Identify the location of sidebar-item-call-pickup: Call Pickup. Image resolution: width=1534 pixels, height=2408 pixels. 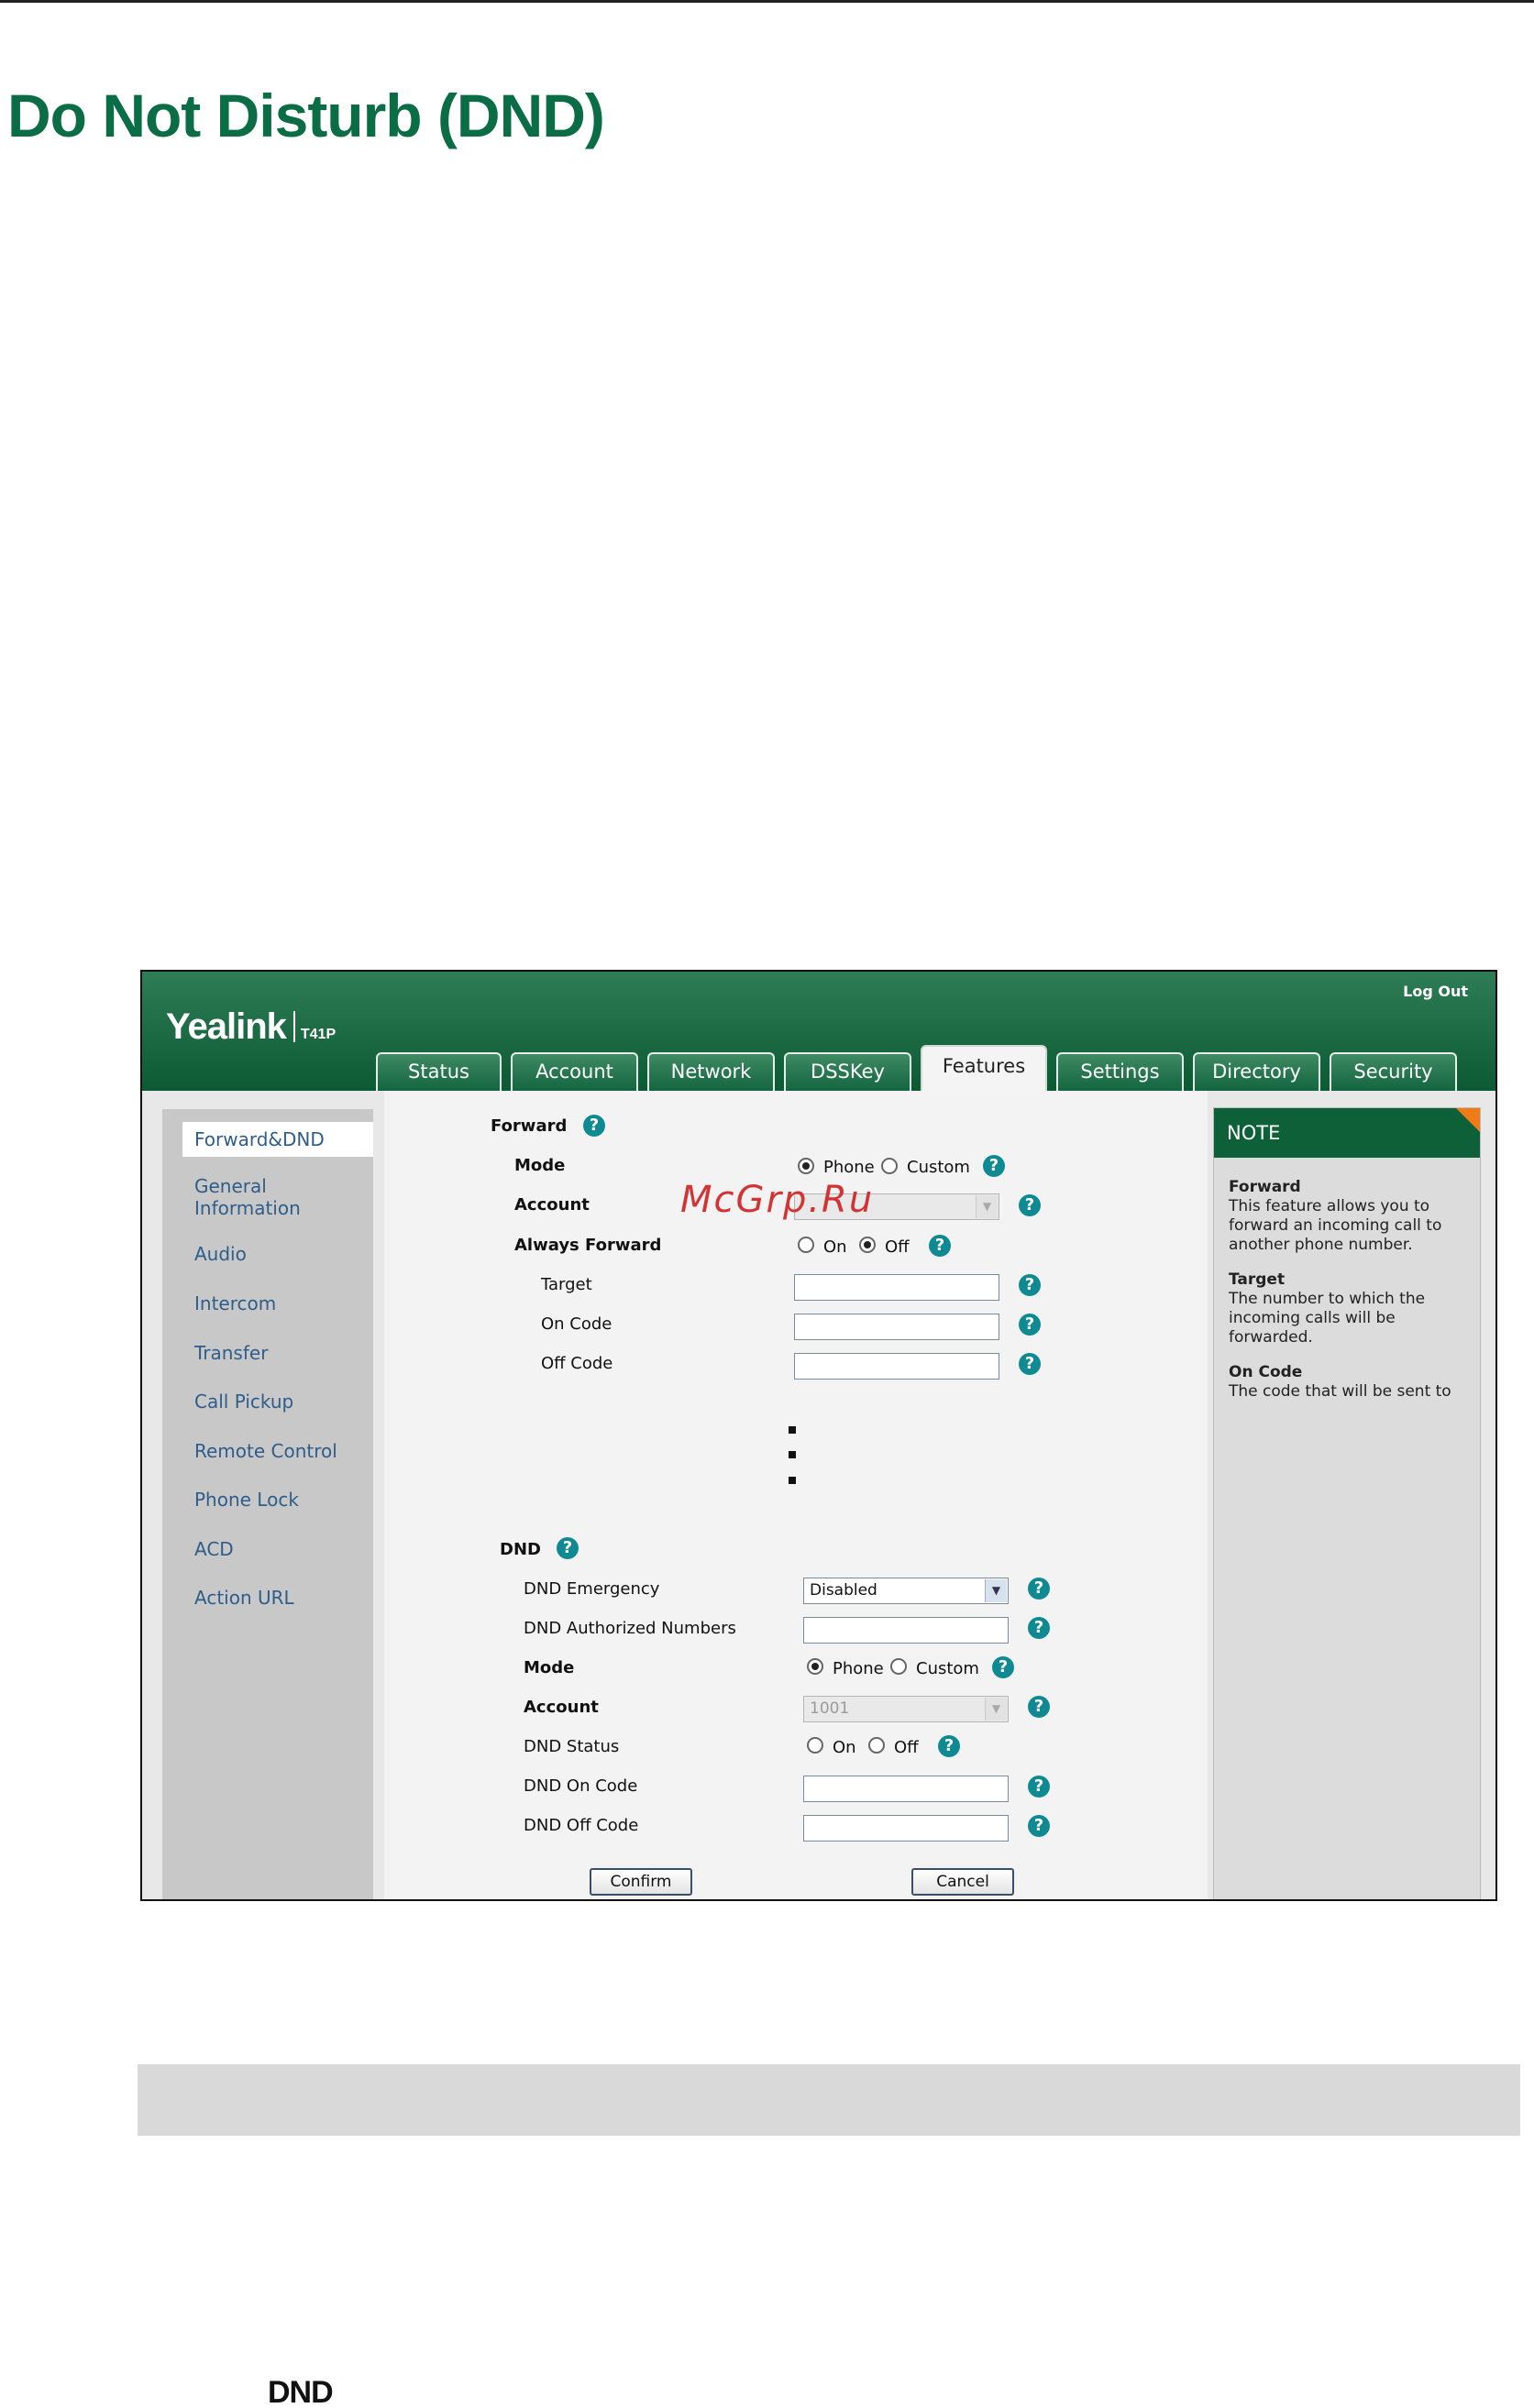
(267, 1402).